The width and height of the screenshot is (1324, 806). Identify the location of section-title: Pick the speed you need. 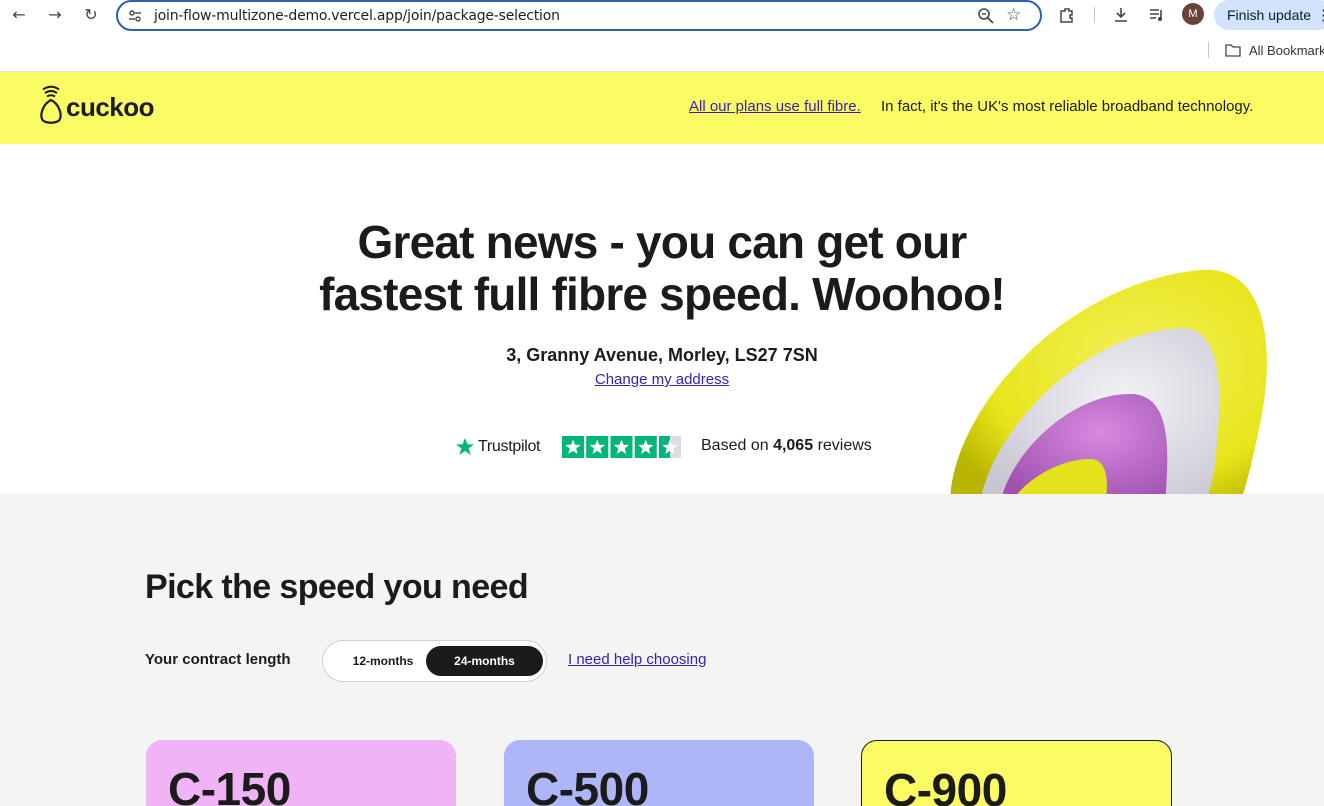
(337, 587).